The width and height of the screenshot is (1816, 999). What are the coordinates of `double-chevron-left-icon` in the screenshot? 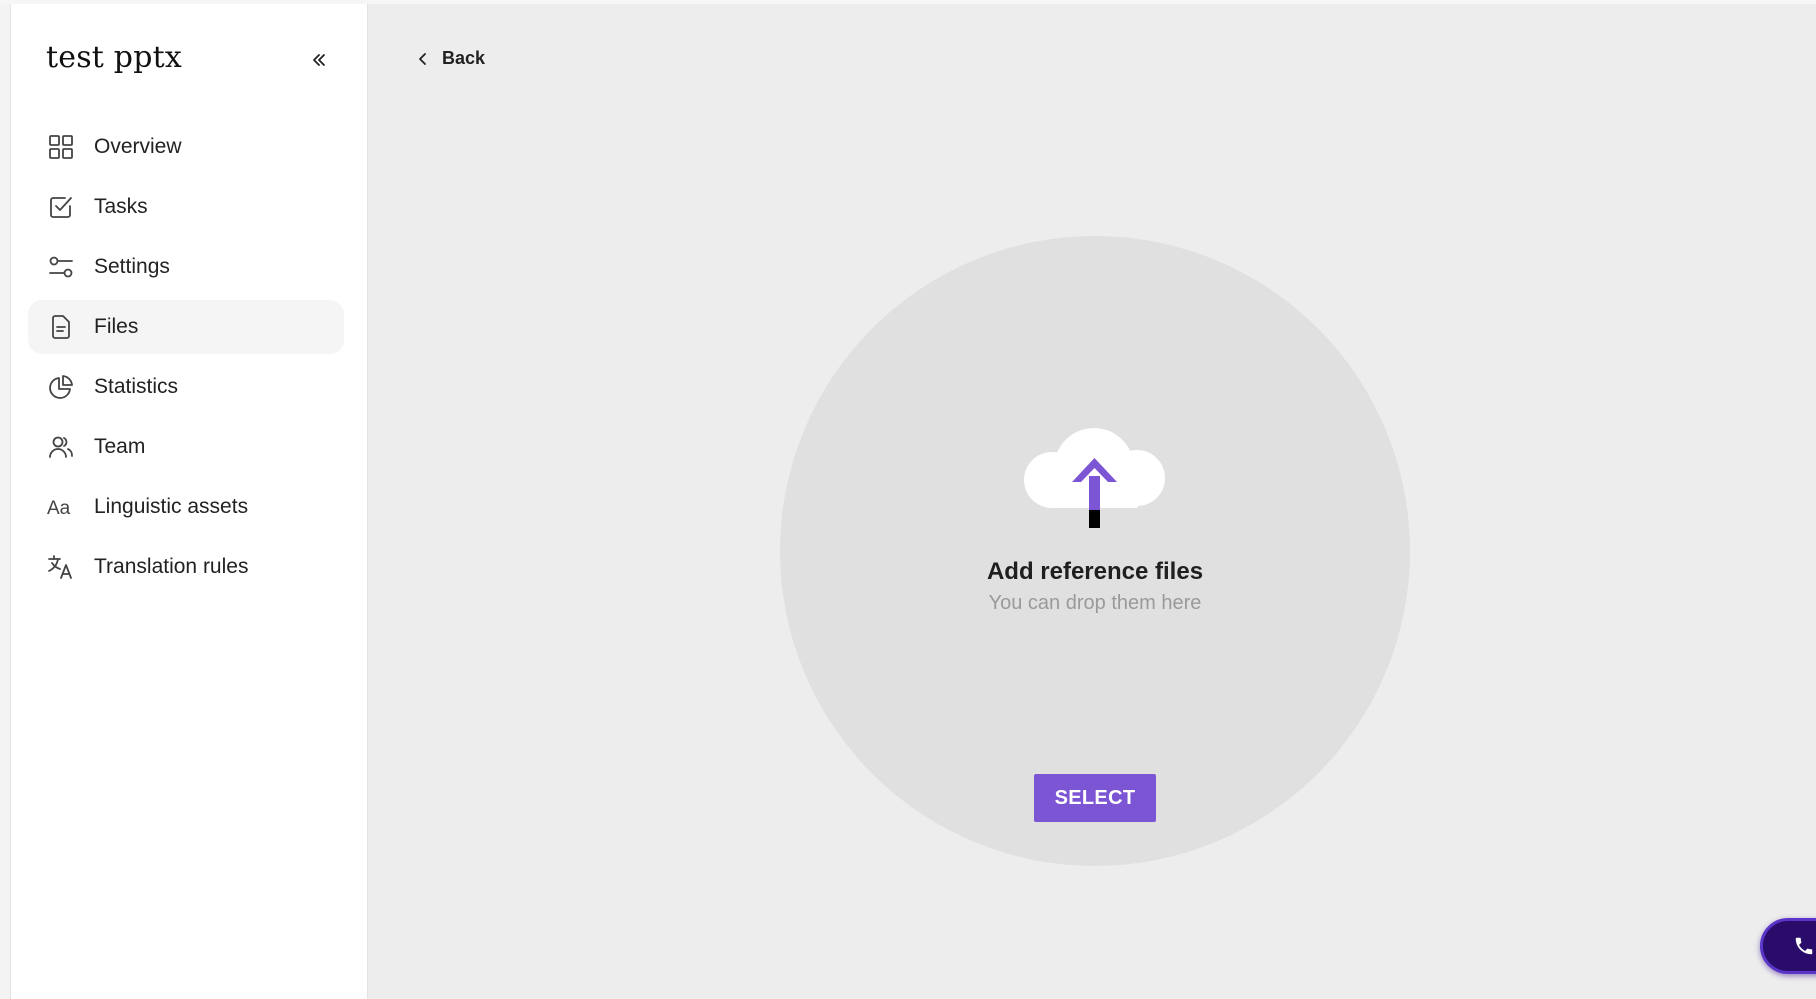 It's located at (319, 60).